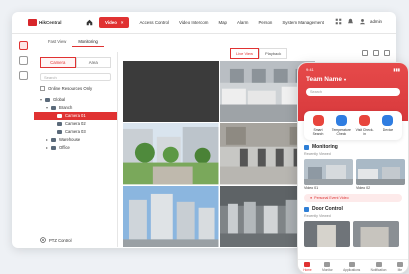 The image size is (409, 274). I want to click on node-label: Camera 03, so click(75, 131).